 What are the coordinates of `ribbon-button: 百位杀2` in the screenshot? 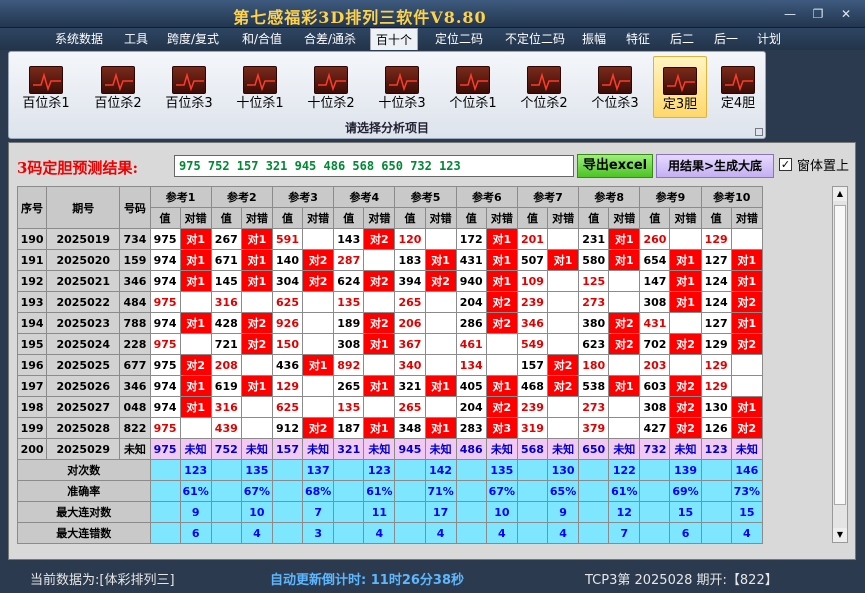 It's located at (118, 87).